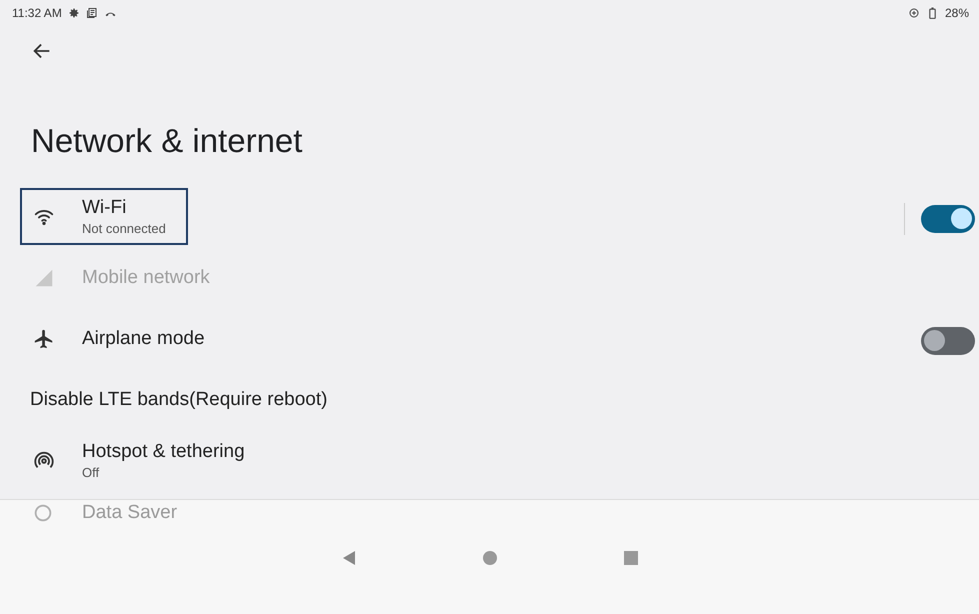  I want to click on setting-item: Airplane mode, so click(123, 338).